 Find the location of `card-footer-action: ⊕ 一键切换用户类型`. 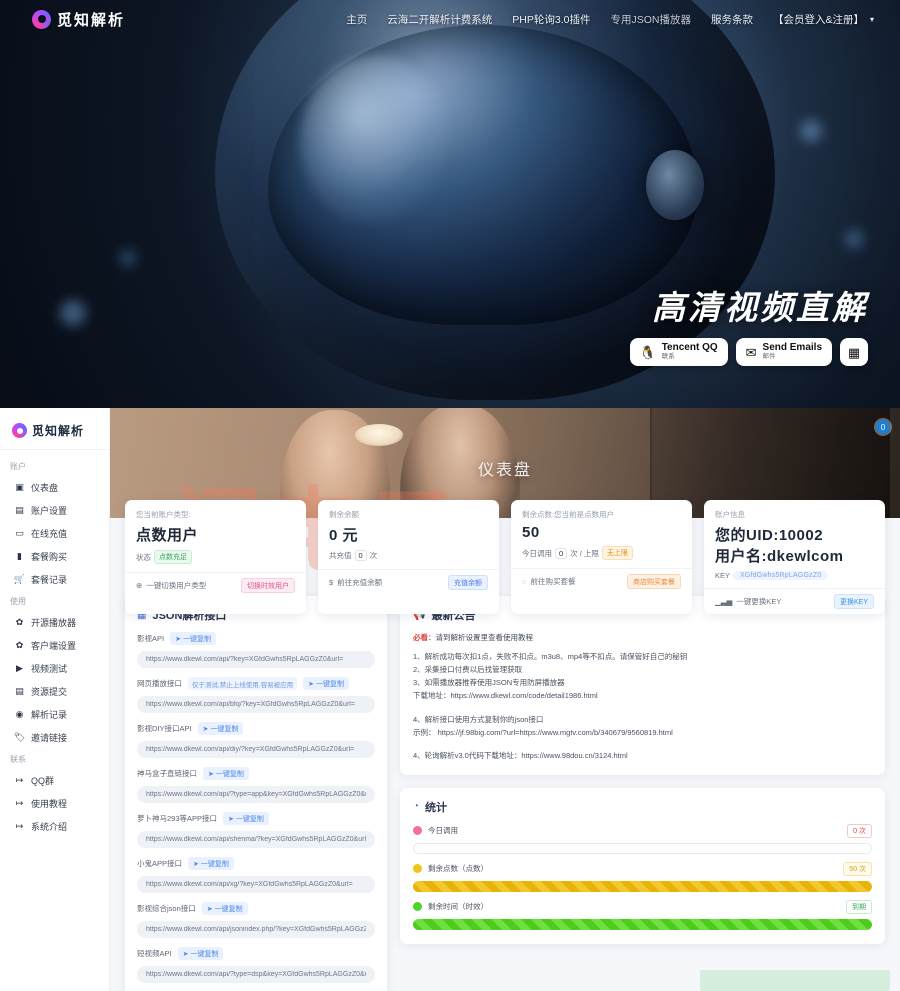

card-footer-action: ⊕ 一键切换用户类型 is located at coordinates (171, 585).